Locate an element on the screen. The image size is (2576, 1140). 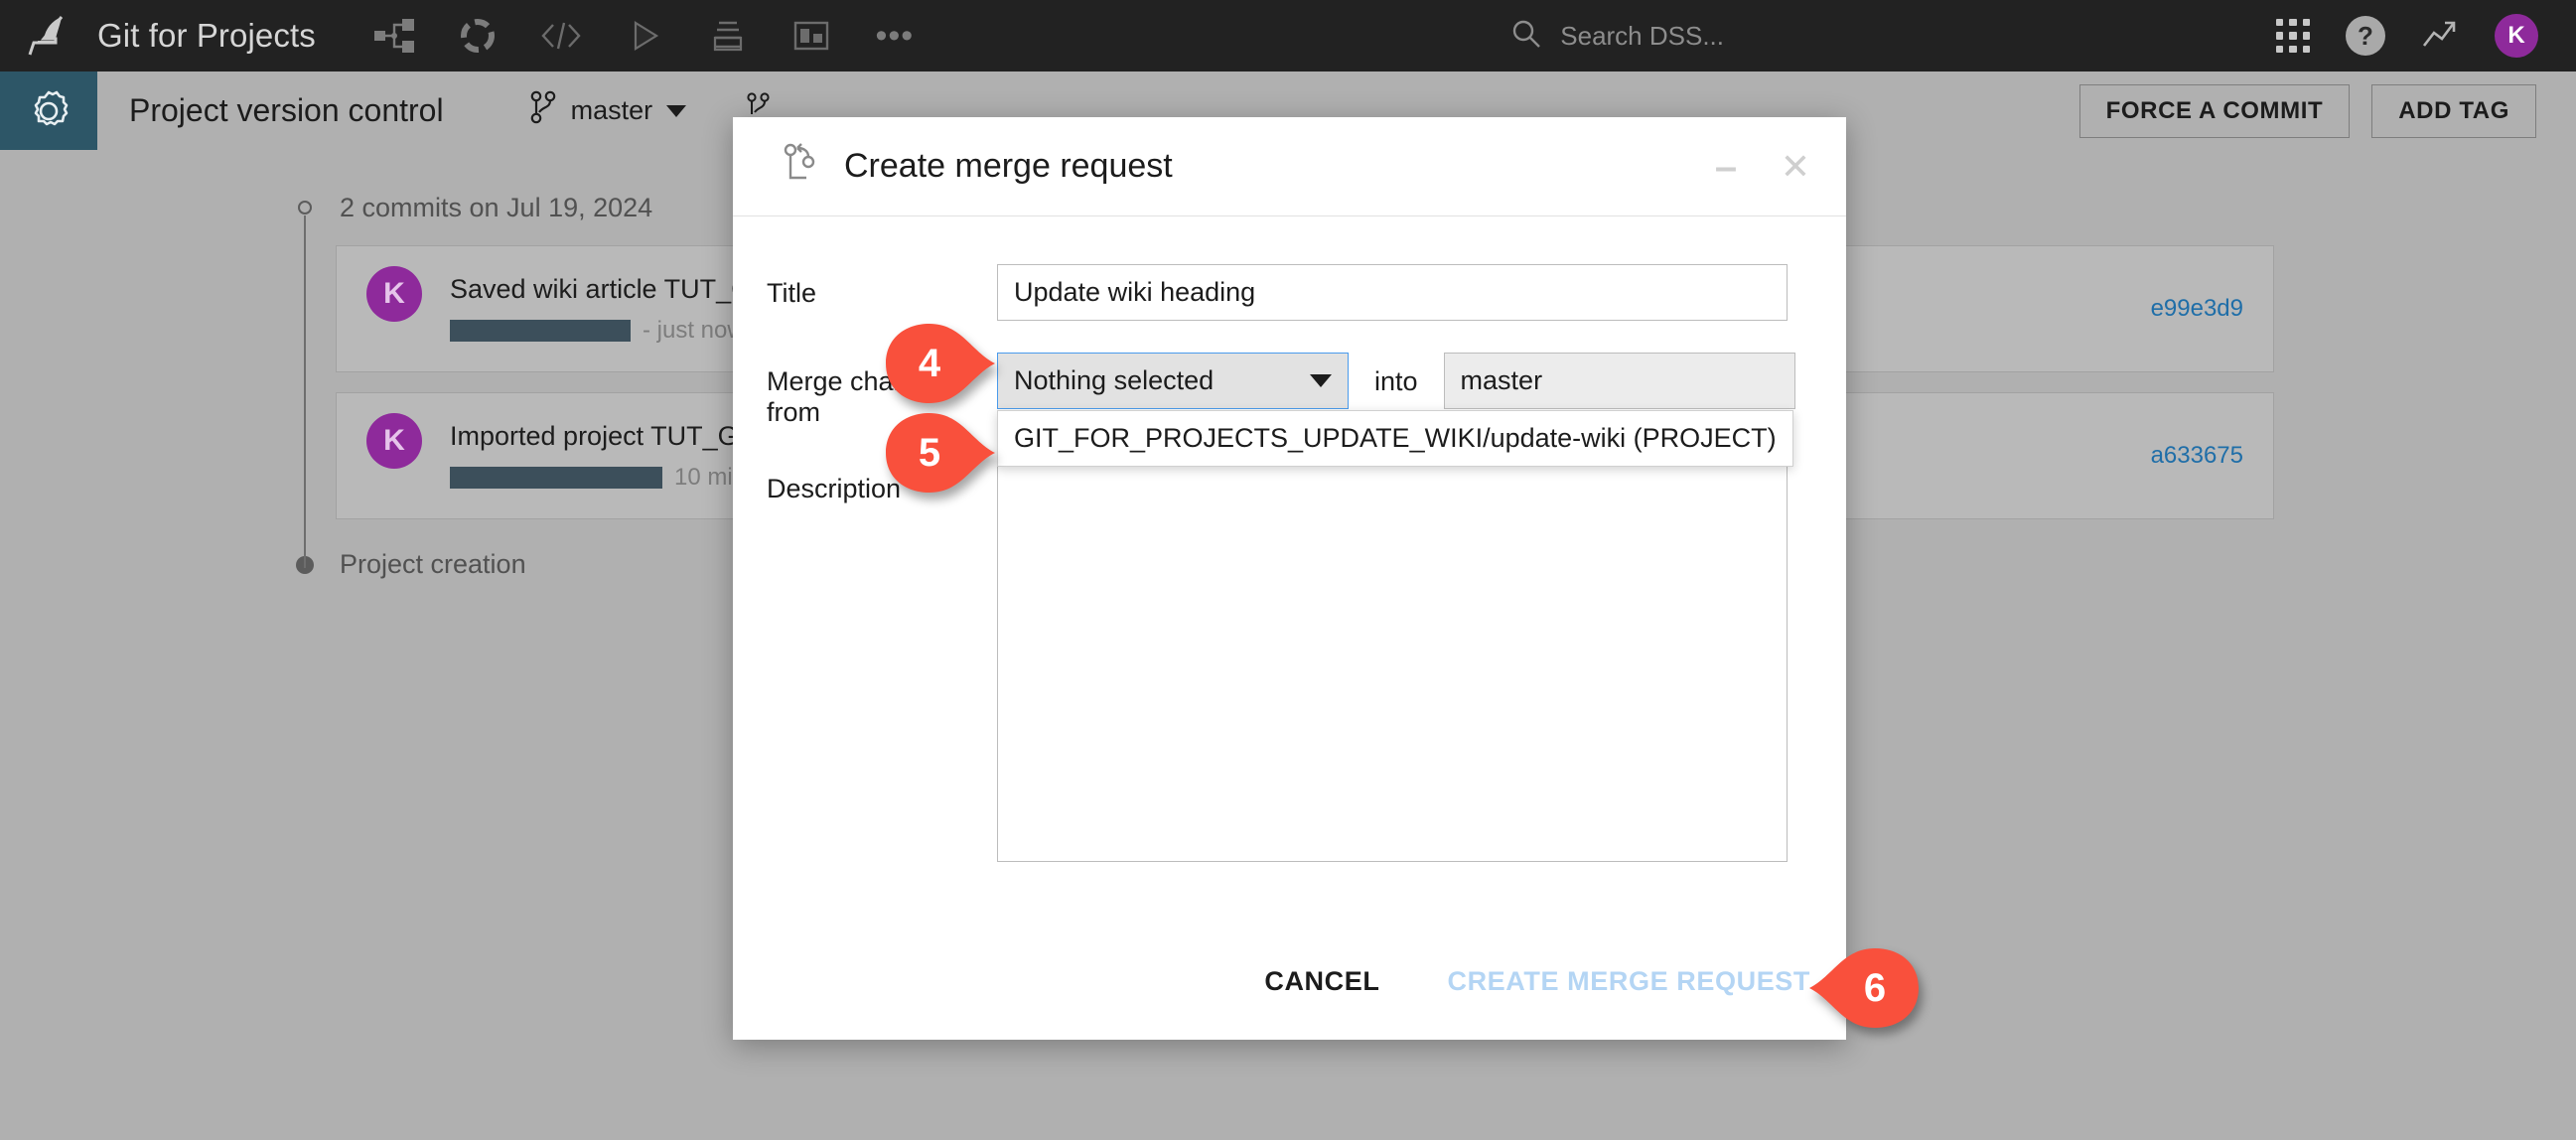
step-marker-4: 4 is located at coordinates (939, 363).